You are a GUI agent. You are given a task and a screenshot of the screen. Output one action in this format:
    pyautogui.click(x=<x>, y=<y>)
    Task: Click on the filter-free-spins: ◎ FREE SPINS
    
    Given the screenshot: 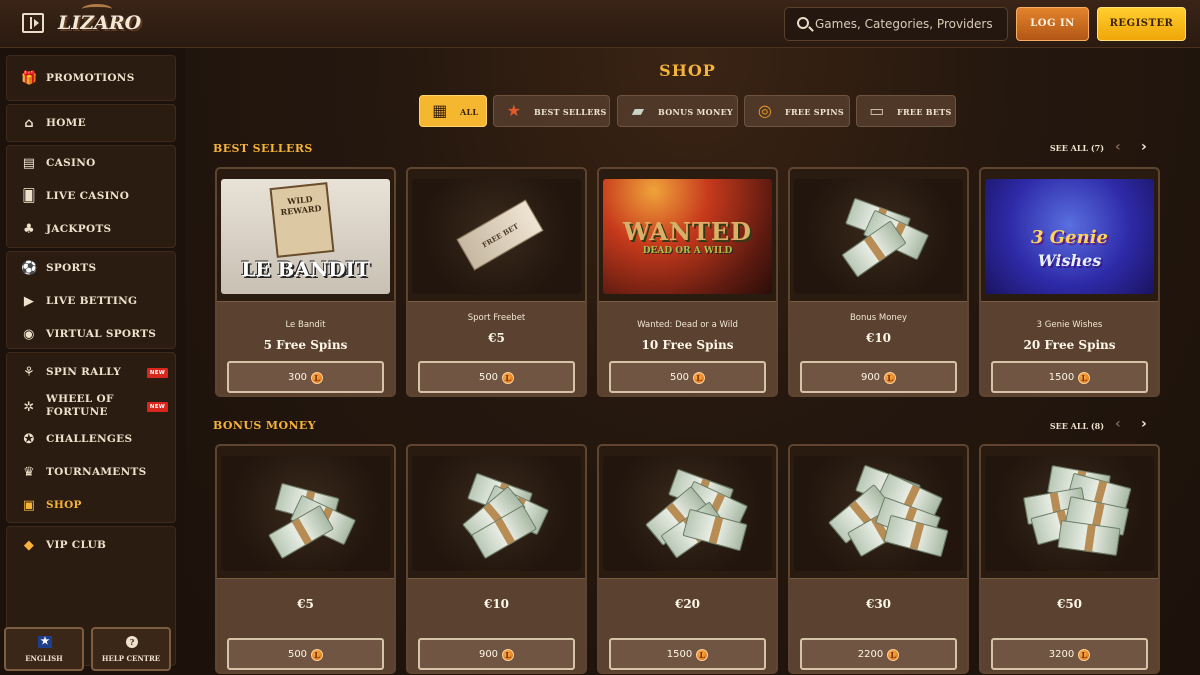 What is the action you would take?
    pyautogui.click(x=797, y=111)
    